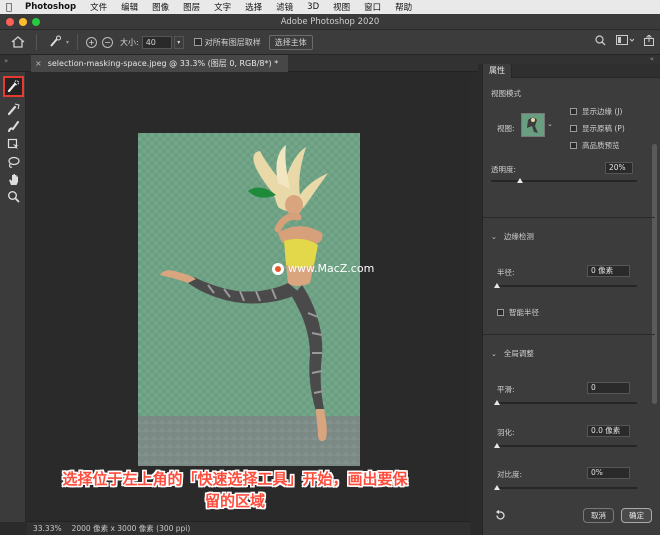 Image resolution: width=660 pixels, height=535 pixels. I want to click on radius-input: 0 像素, so click(608, 271).